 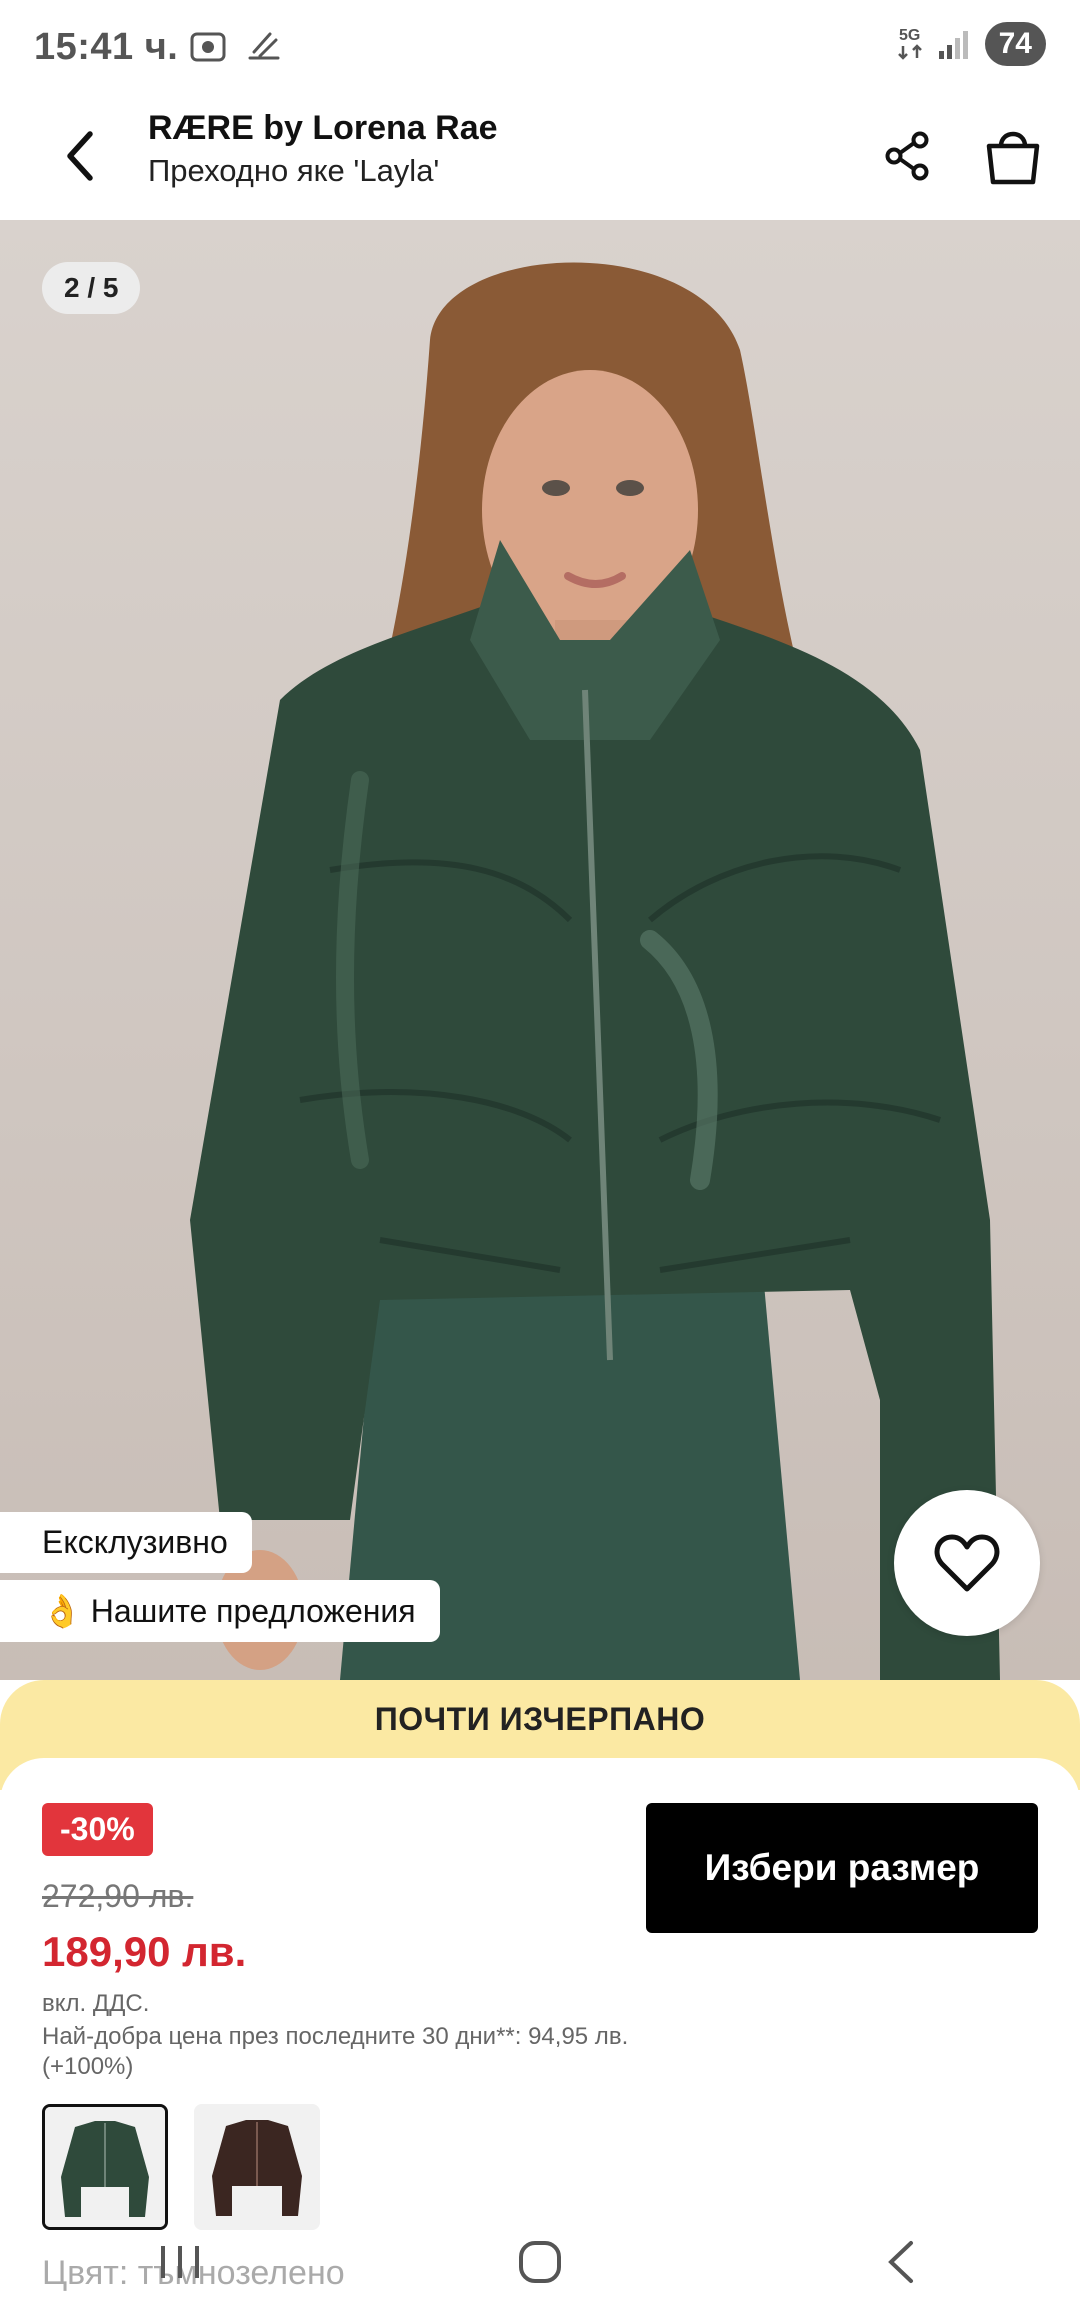 What do you see at coordinates (97, 1829) in the screenshot?
I see `discount-badge: -30%` at bounding box center [97, 1829].